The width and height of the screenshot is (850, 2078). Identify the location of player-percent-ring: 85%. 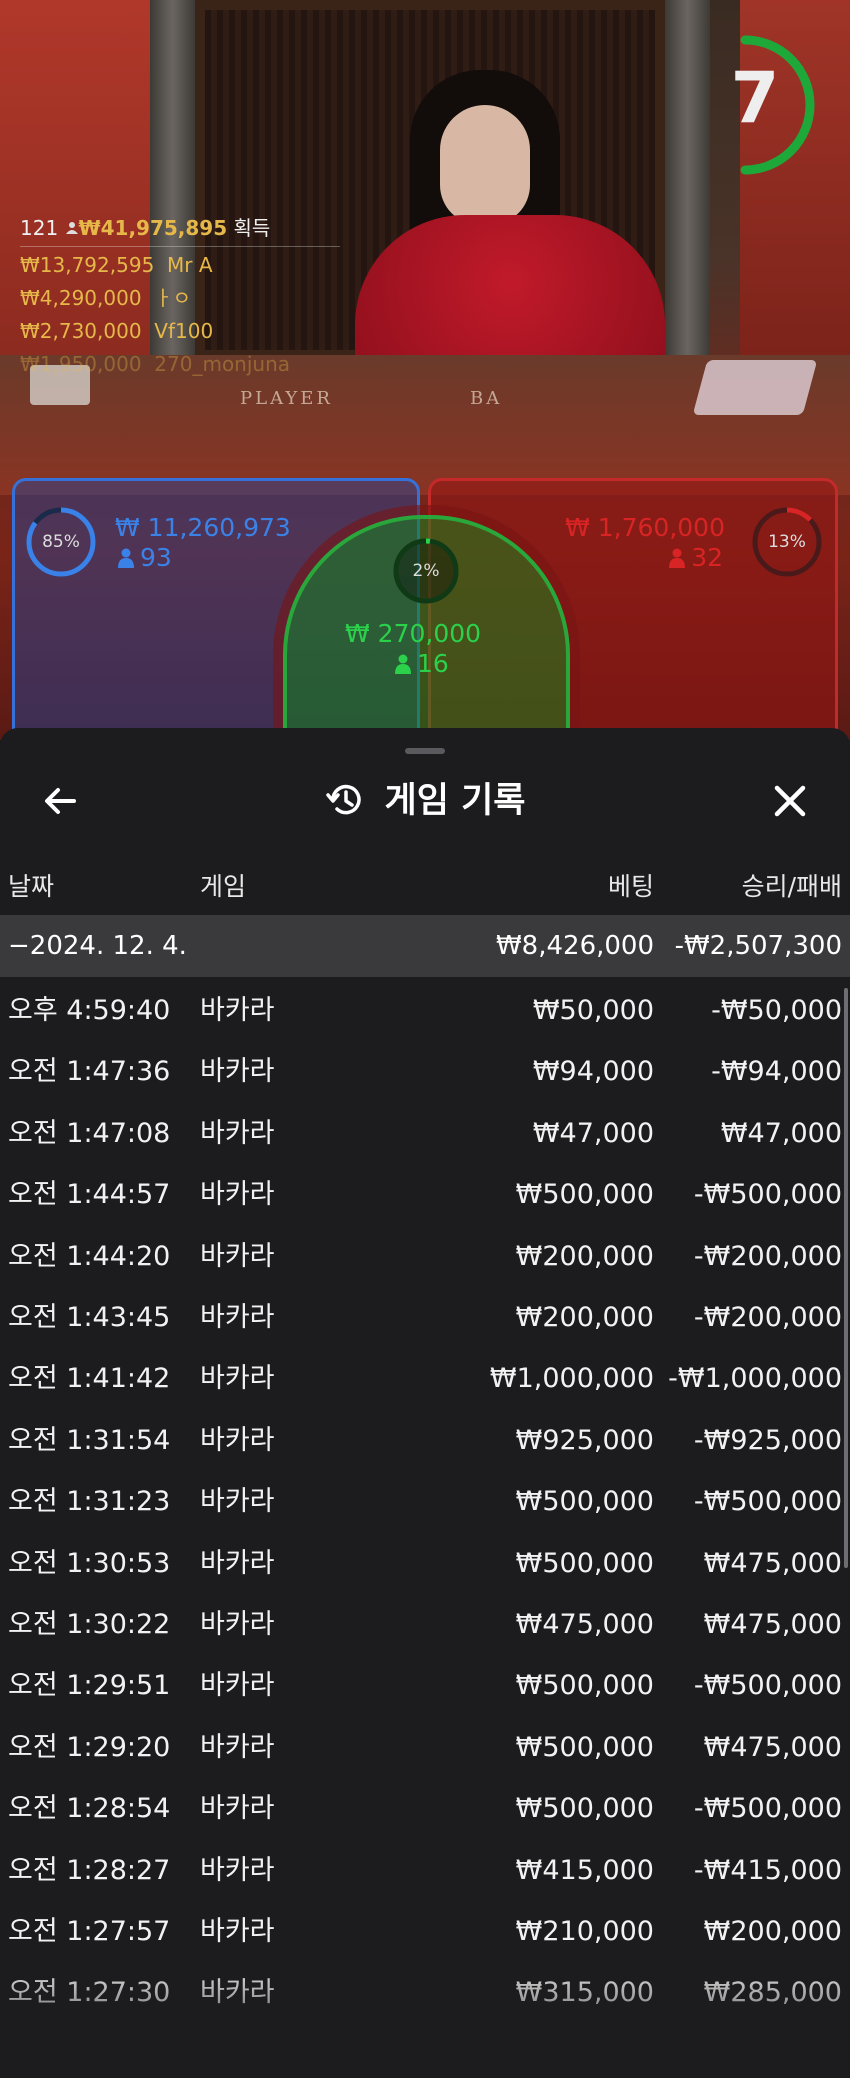
(61, 542).